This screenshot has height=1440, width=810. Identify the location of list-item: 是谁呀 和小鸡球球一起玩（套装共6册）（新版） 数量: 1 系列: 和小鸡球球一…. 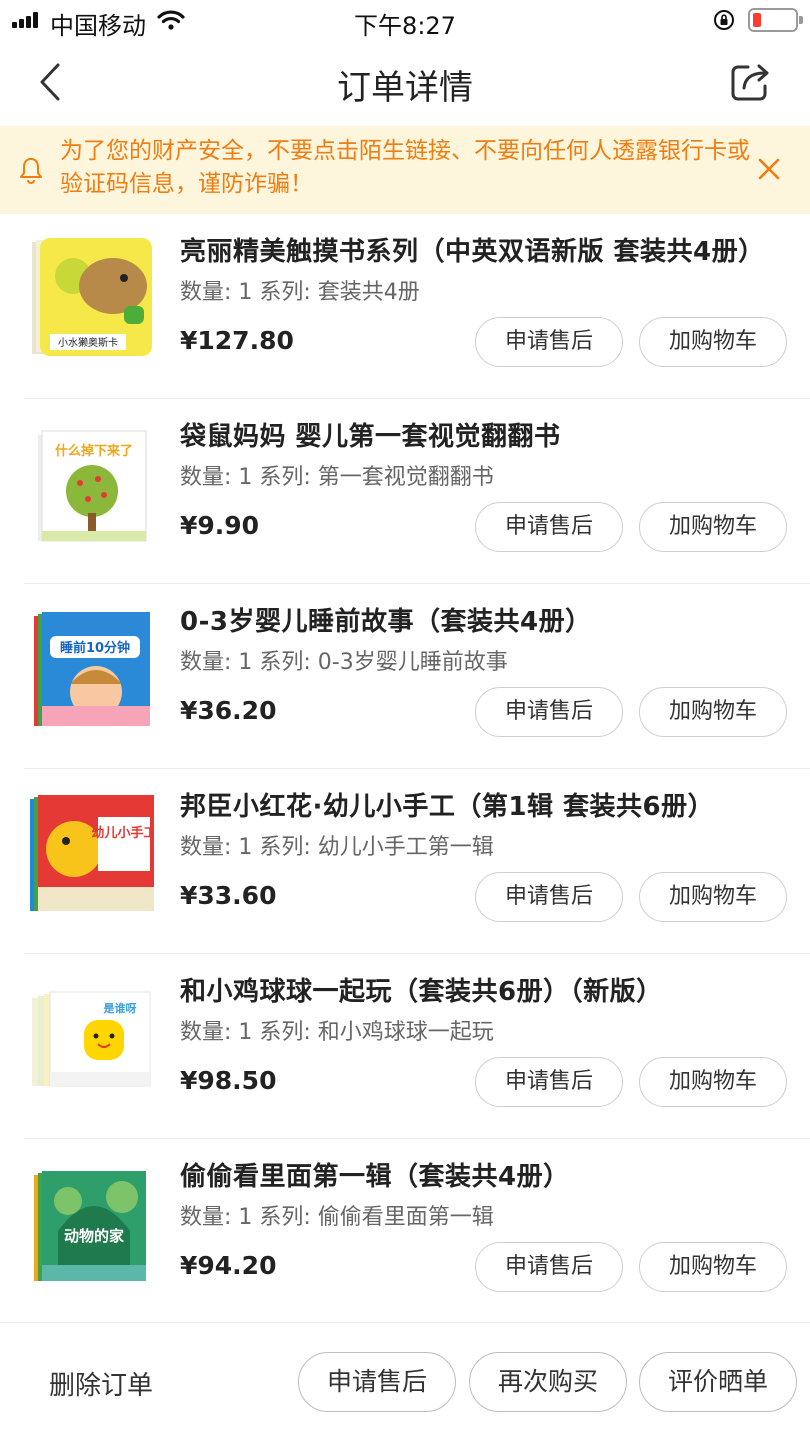
(405, 1046).